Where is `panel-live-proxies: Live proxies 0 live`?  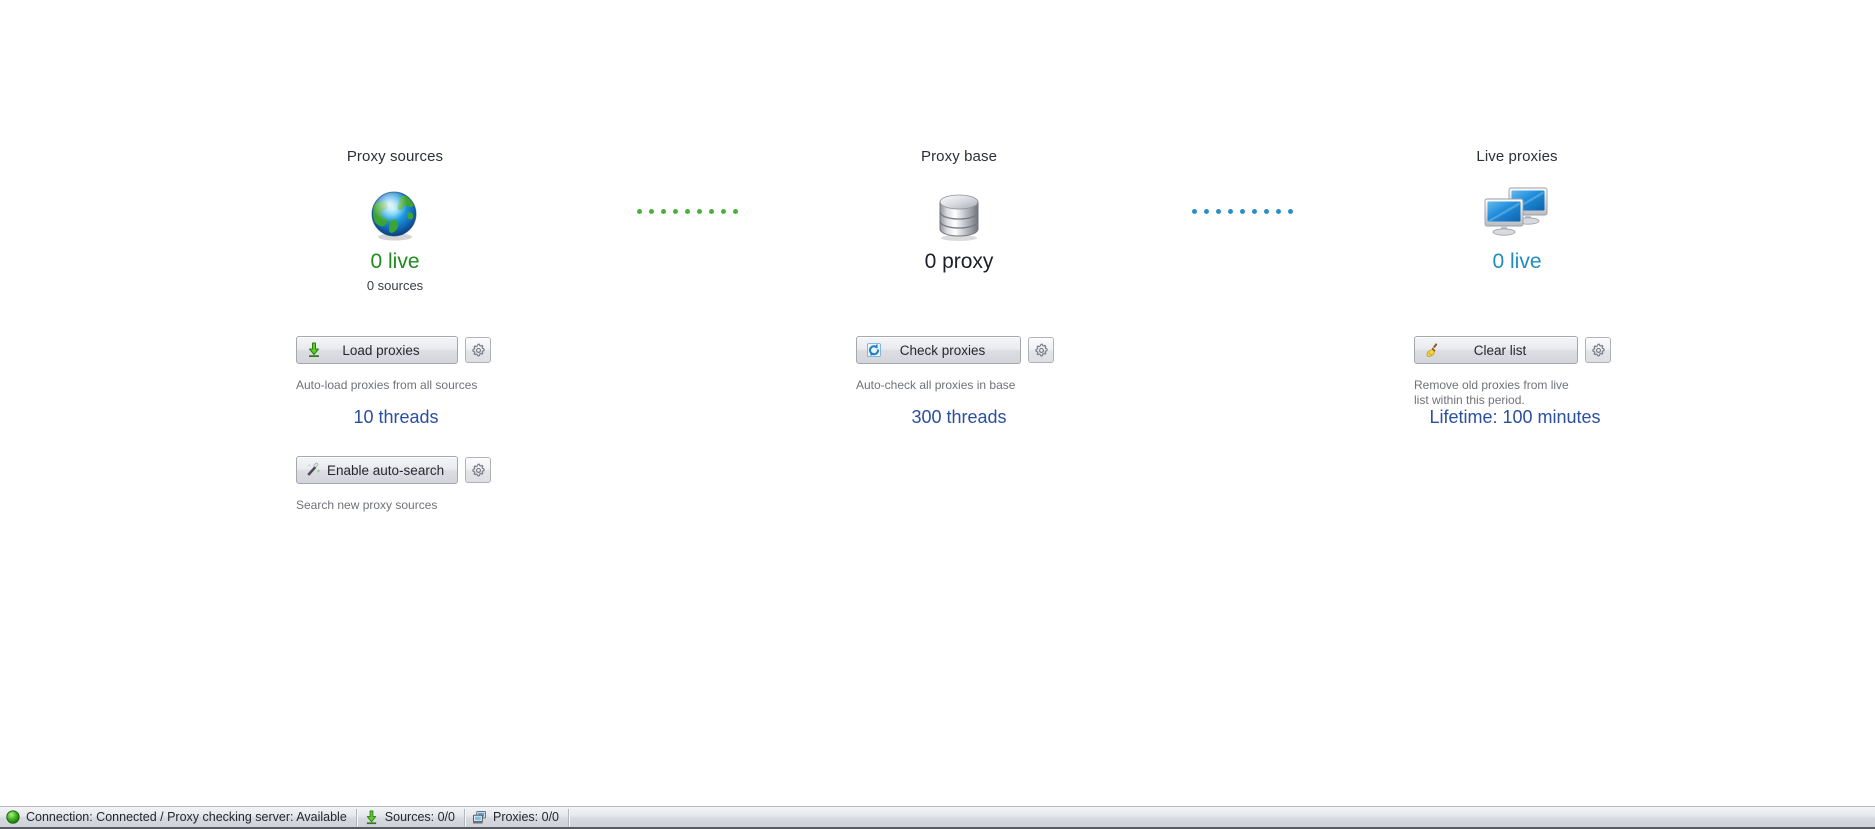
panel-live-proxies: Live proxies 0 live is located at coordinates (1517, 213).